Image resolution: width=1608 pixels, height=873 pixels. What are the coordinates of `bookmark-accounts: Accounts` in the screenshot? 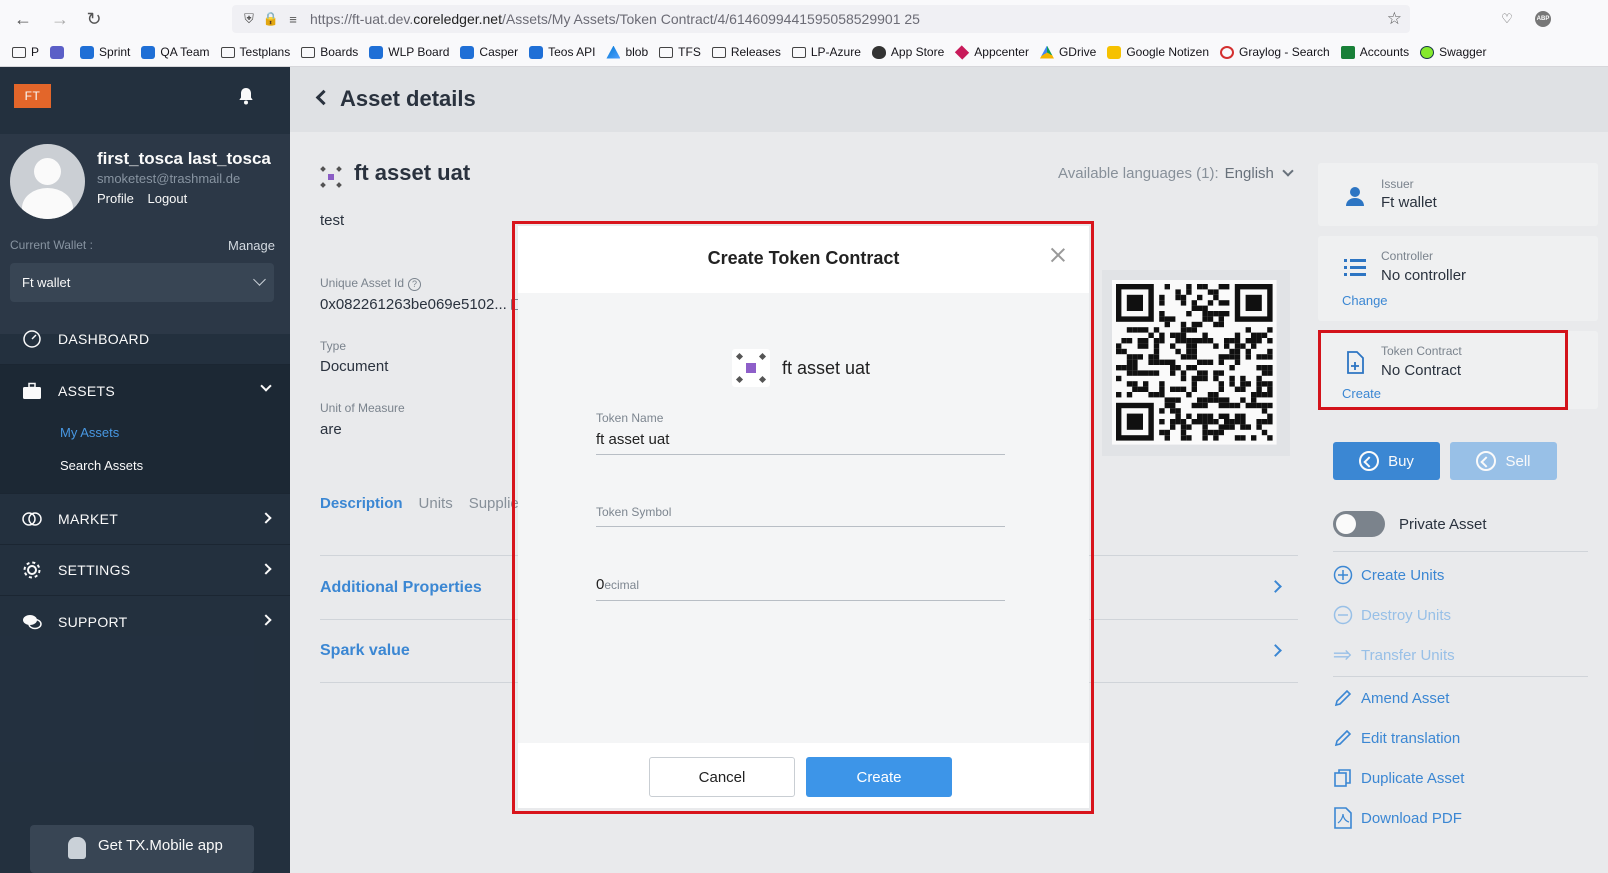 It's located at (1374, 52).